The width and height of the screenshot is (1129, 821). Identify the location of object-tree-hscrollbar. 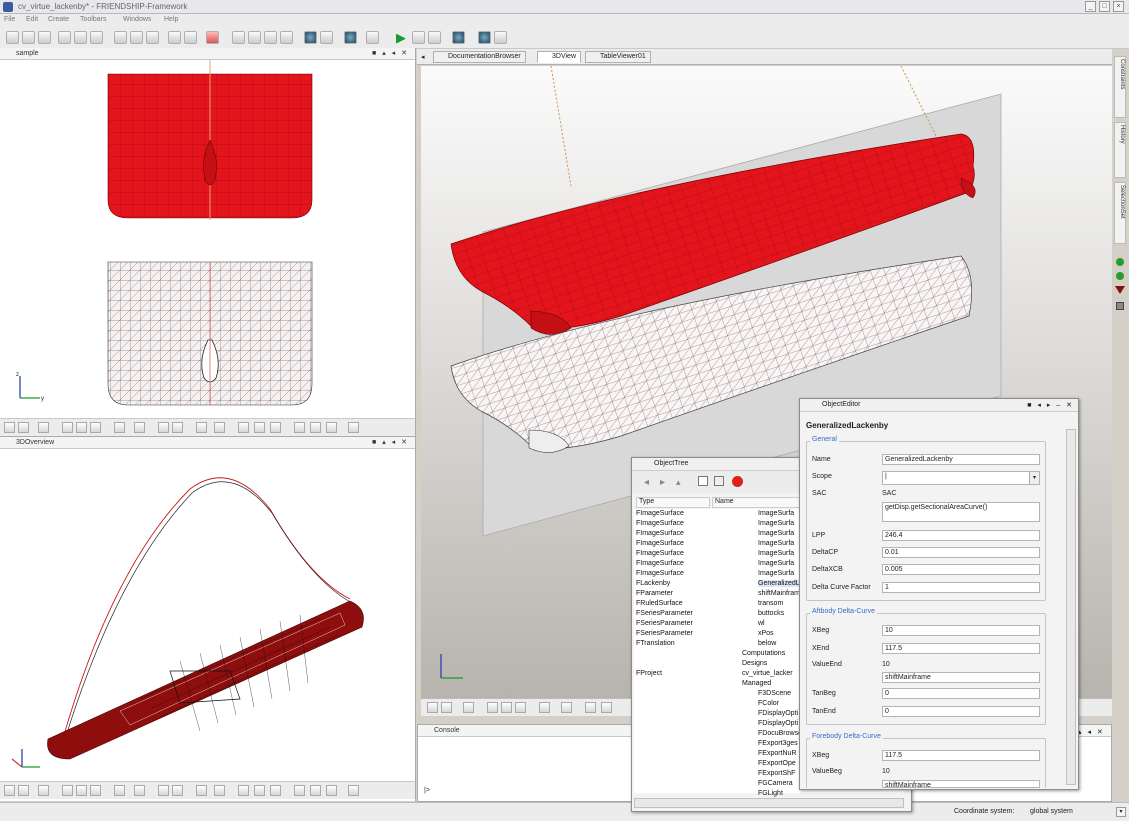
(769, 803).